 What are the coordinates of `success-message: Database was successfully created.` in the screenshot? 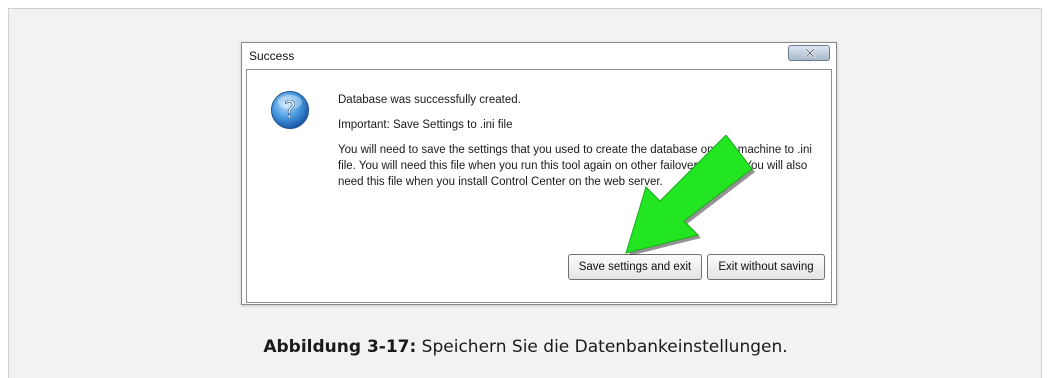 It's located at (429, 100).